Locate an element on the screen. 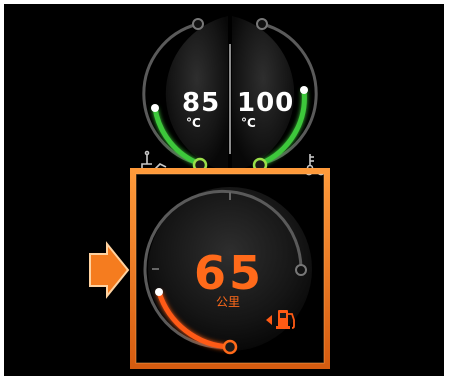 This screenshot has height=381, width=450. coolant-gauge-needle-dot is located at coordinates (304, 90).